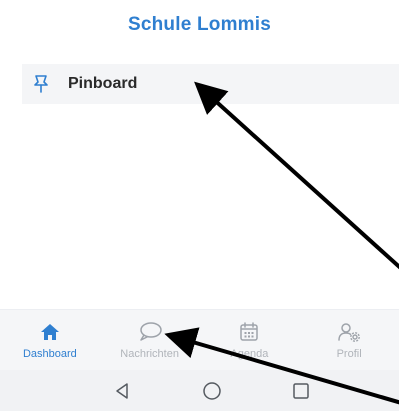 The image size is (399, 411). Describe the element at coordinates (199, 24) in the screenshot. I see `page-title: Schule Lommis` at that location.